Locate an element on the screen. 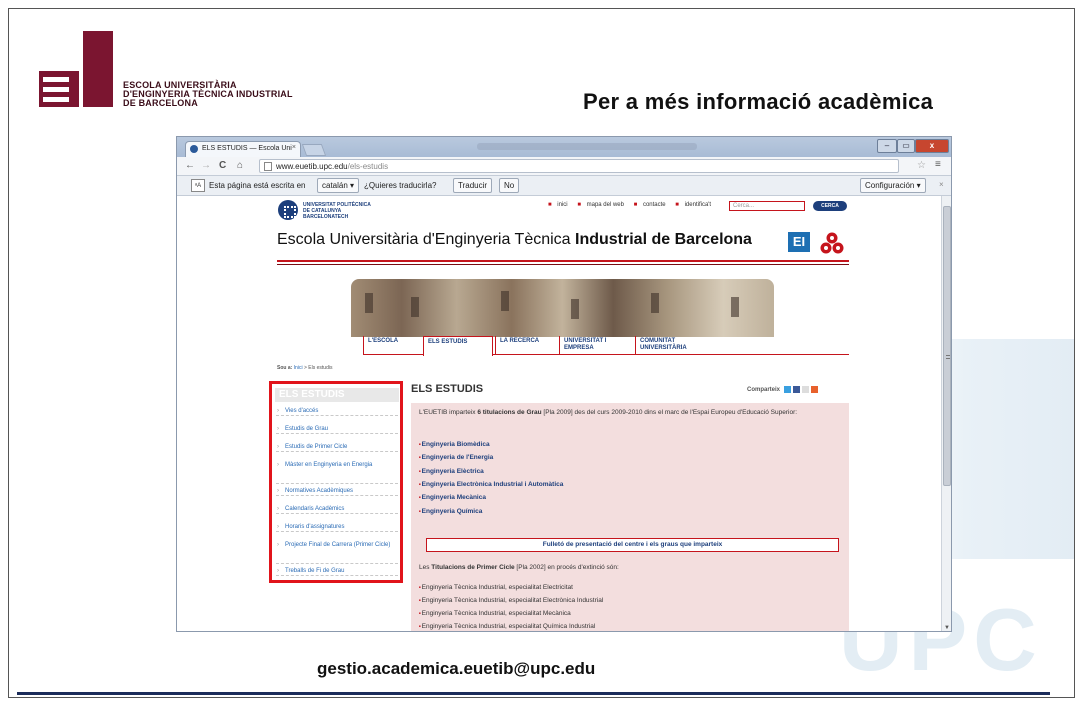  facebook-icon is located at coordinates (796, 389).